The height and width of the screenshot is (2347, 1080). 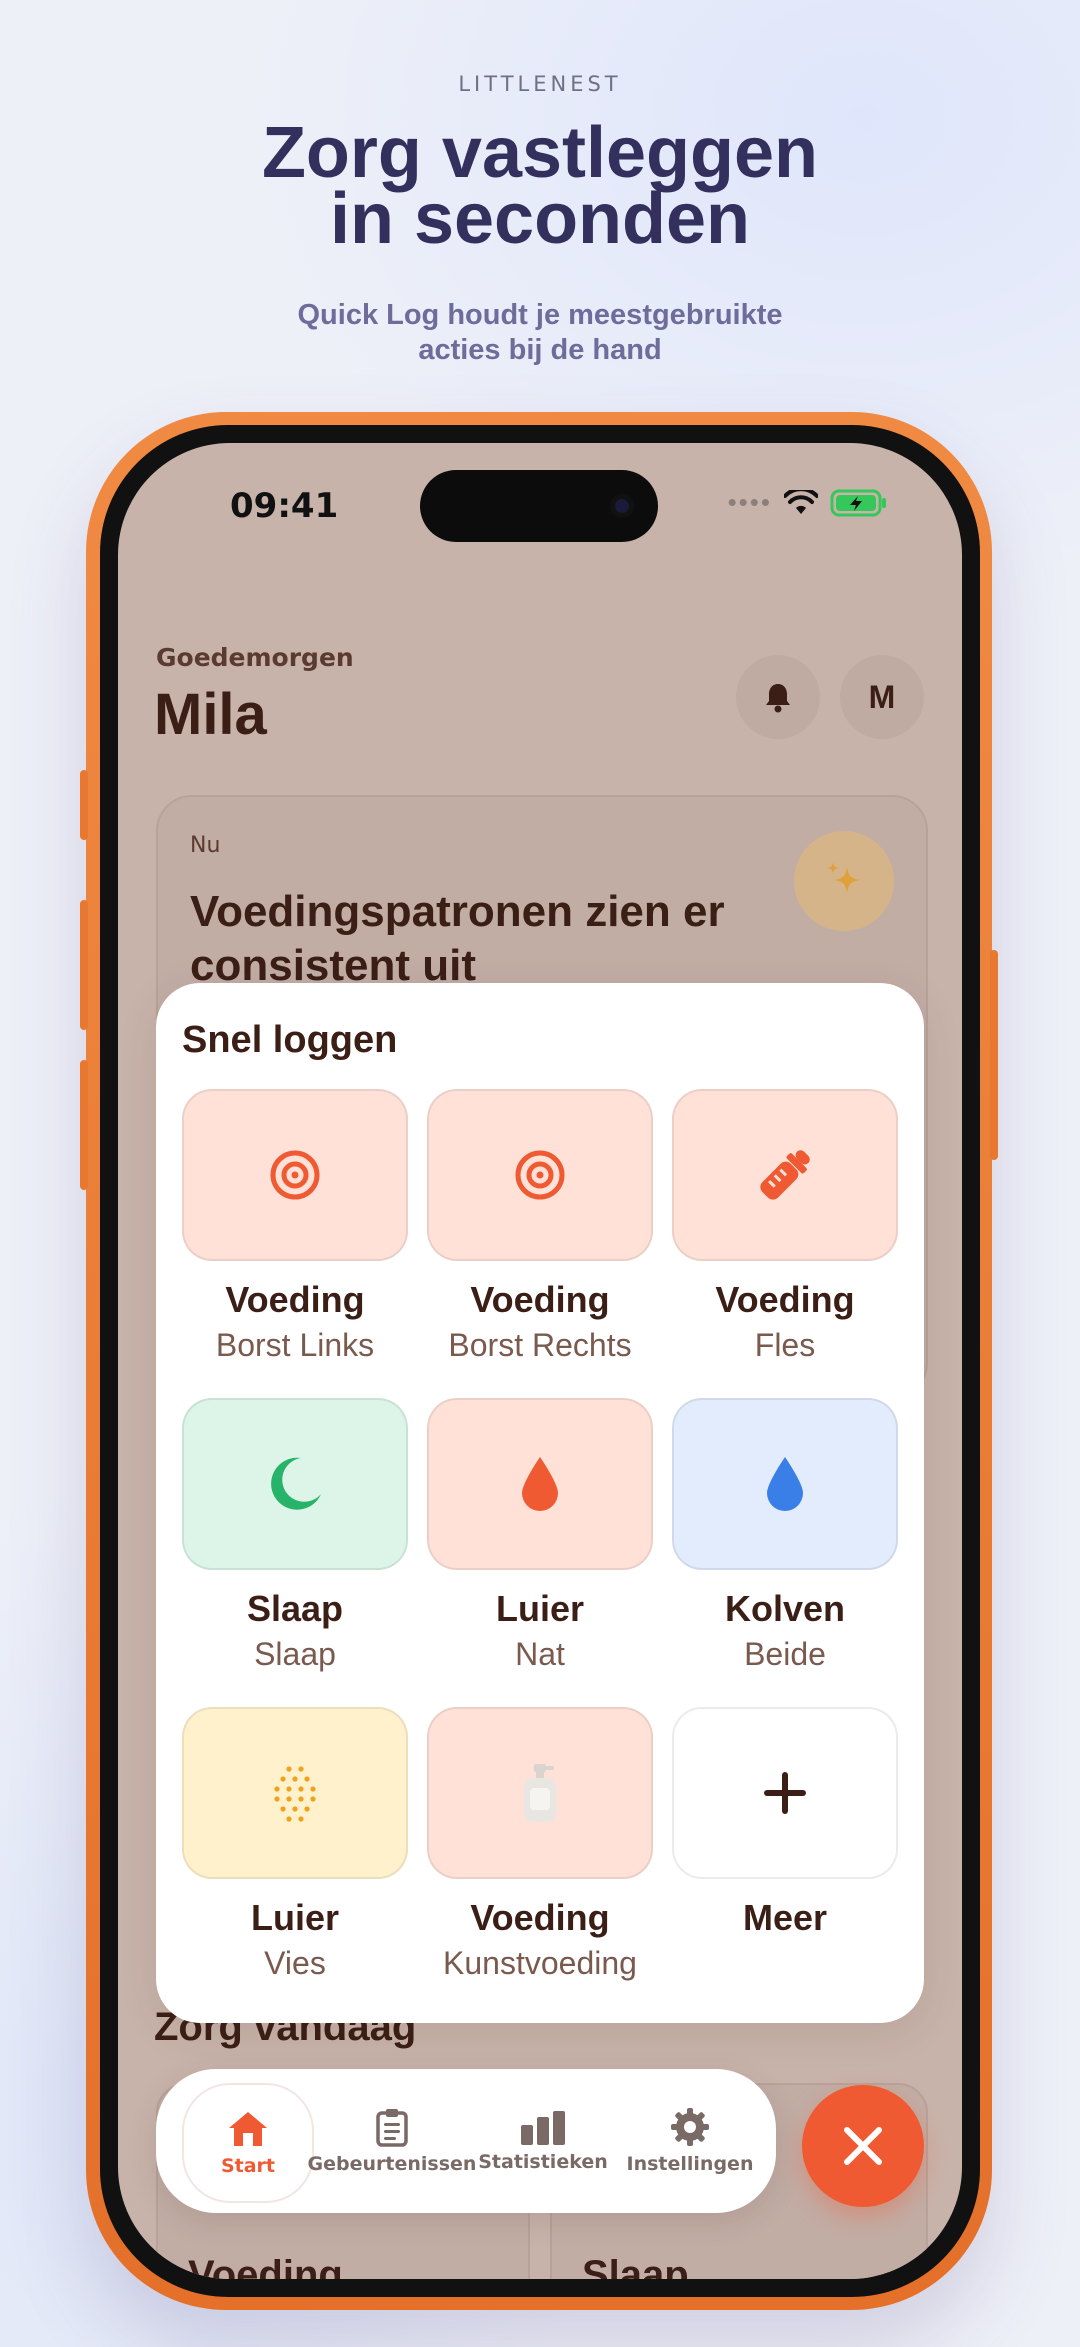 I want to click on child-name: Mila, so click(x=210, y=714).